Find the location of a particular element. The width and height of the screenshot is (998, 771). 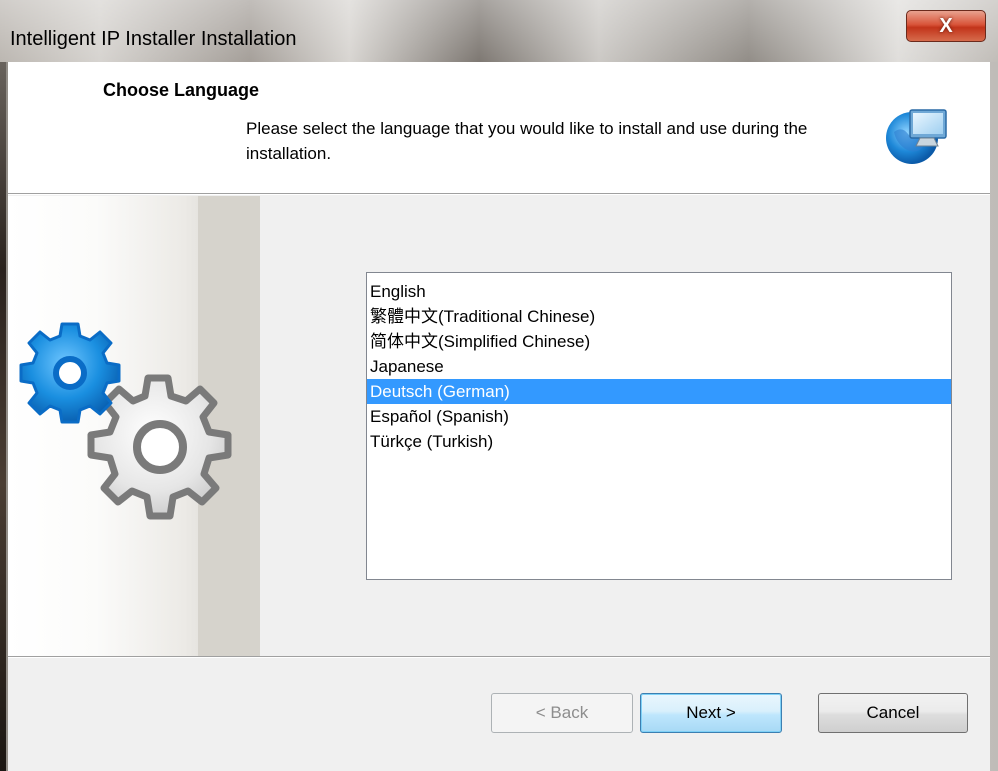

close-icon: X is located at coordinates (946, 25).